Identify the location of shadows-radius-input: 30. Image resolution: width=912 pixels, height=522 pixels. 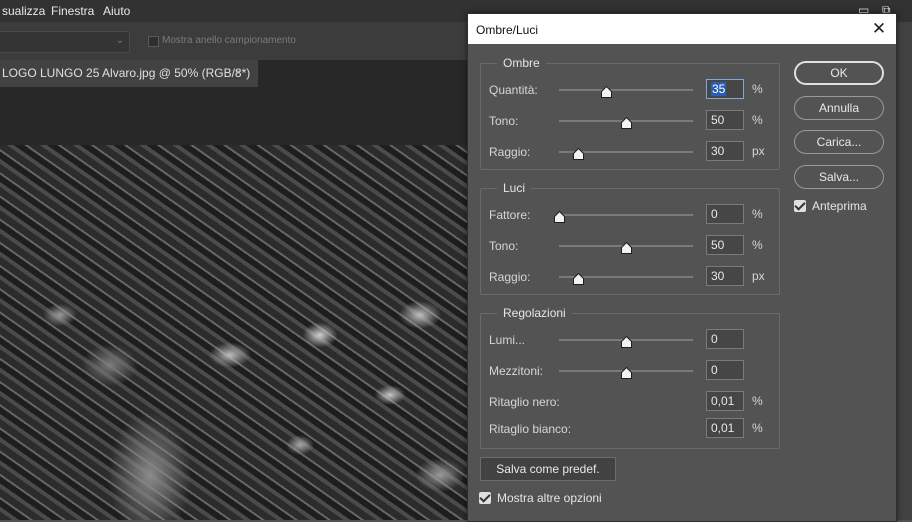
(725, 151).